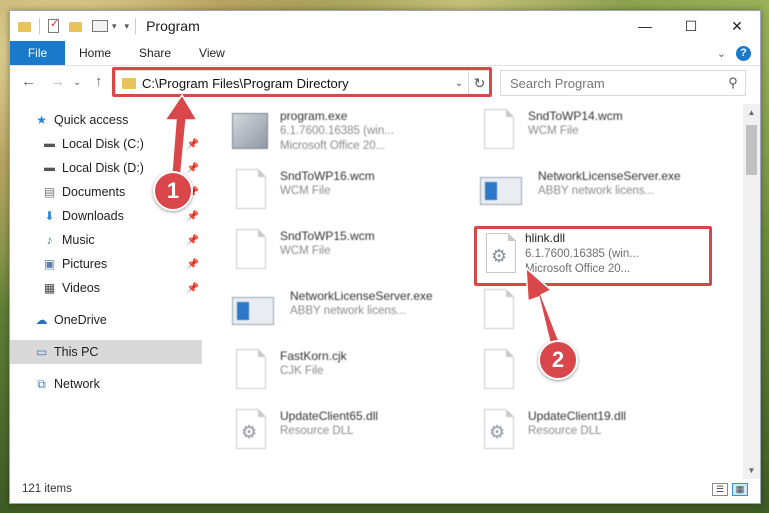 The width and height of the screenshot is (769, 513). I want to click on scrollbar-thumb, so click(751, 150).